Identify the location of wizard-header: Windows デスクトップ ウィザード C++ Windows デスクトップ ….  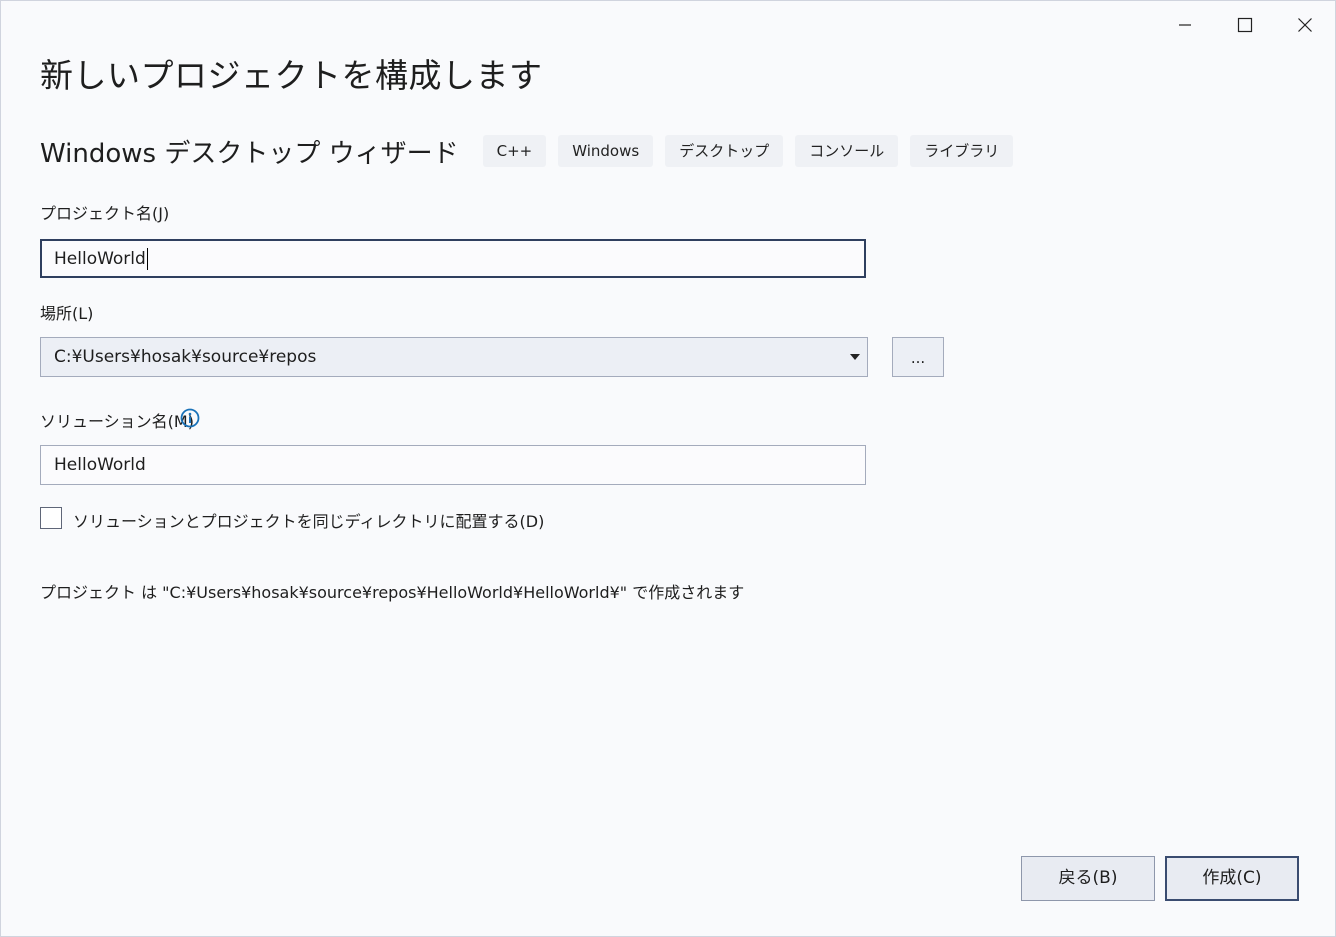
(532, 151).